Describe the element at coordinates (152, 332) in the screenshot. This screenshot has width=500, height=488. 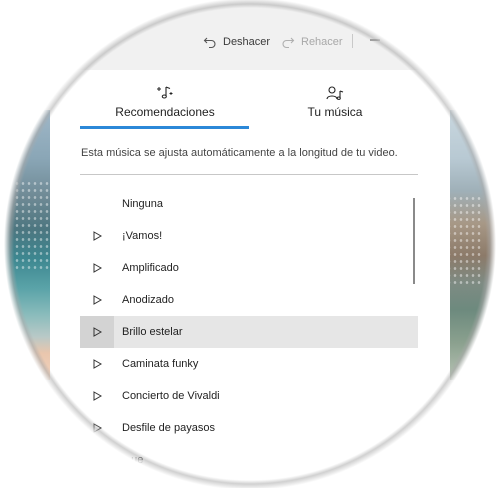
I see `track-label: Brillo estelar` at that location.